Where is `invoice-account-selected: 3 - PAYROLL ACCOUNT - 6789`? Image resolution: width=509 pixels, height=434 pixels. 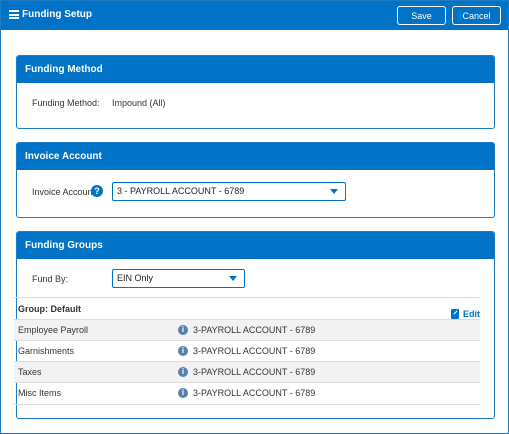
invoice-account-selected: 3 - PAYROLL ACCOUNT - 6789 is located at coordinates (181, 191).